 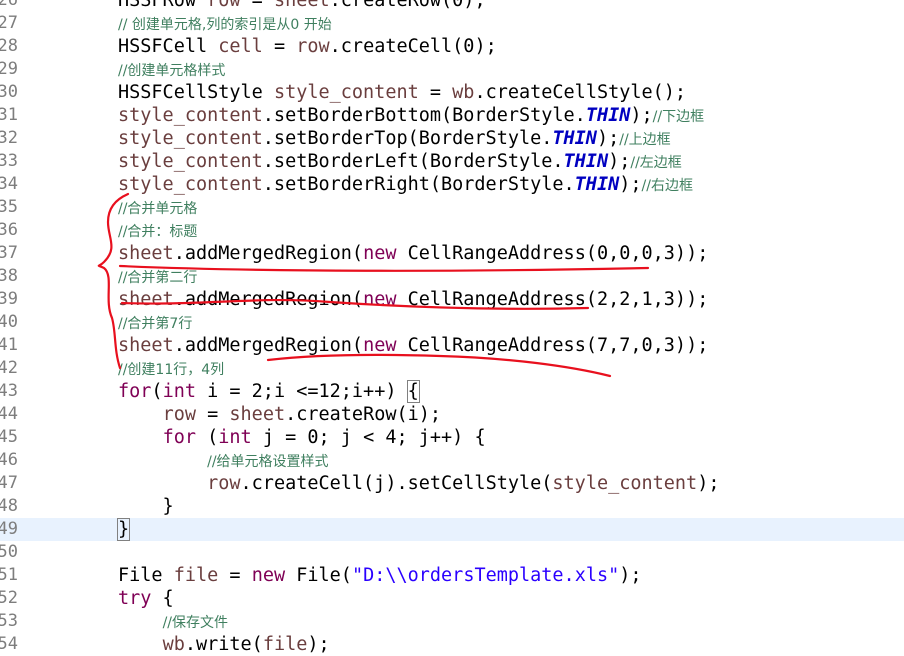 I want to click on code-token: HSSFRow, so click(x=163, y=5).